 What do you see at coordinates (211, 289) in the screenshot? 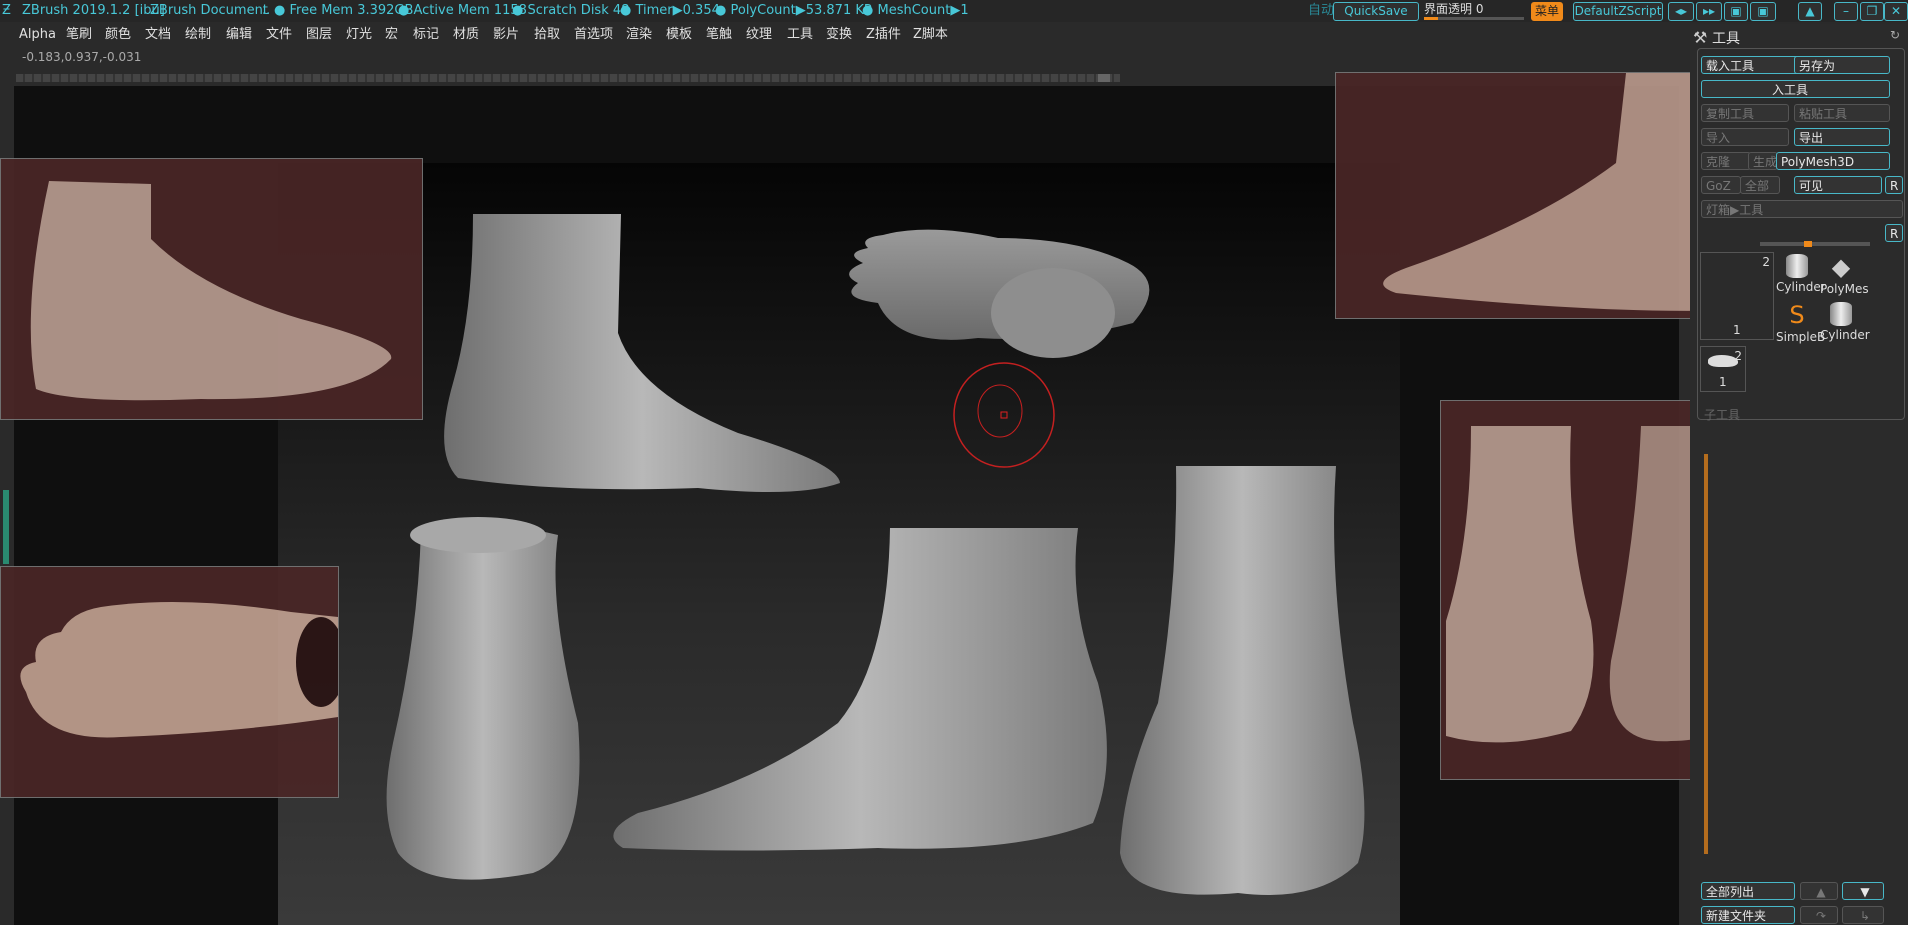
I see `reference-image-foot-side` at bounding box center [211, 289].